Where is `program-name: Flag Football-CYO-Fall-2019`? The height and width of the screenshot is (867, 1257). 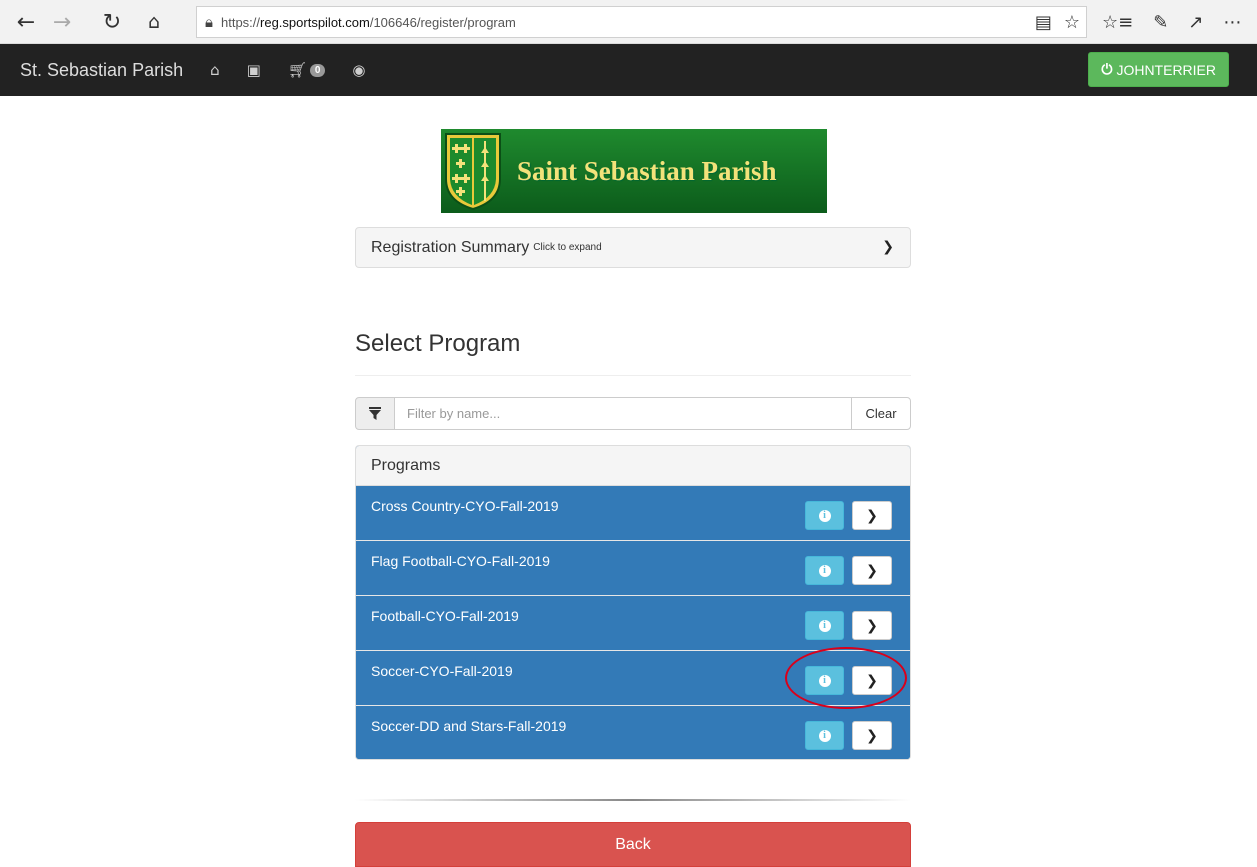 program-name: Flag Football-CYO-Fall-2019 is located at coordinates (460, 561).